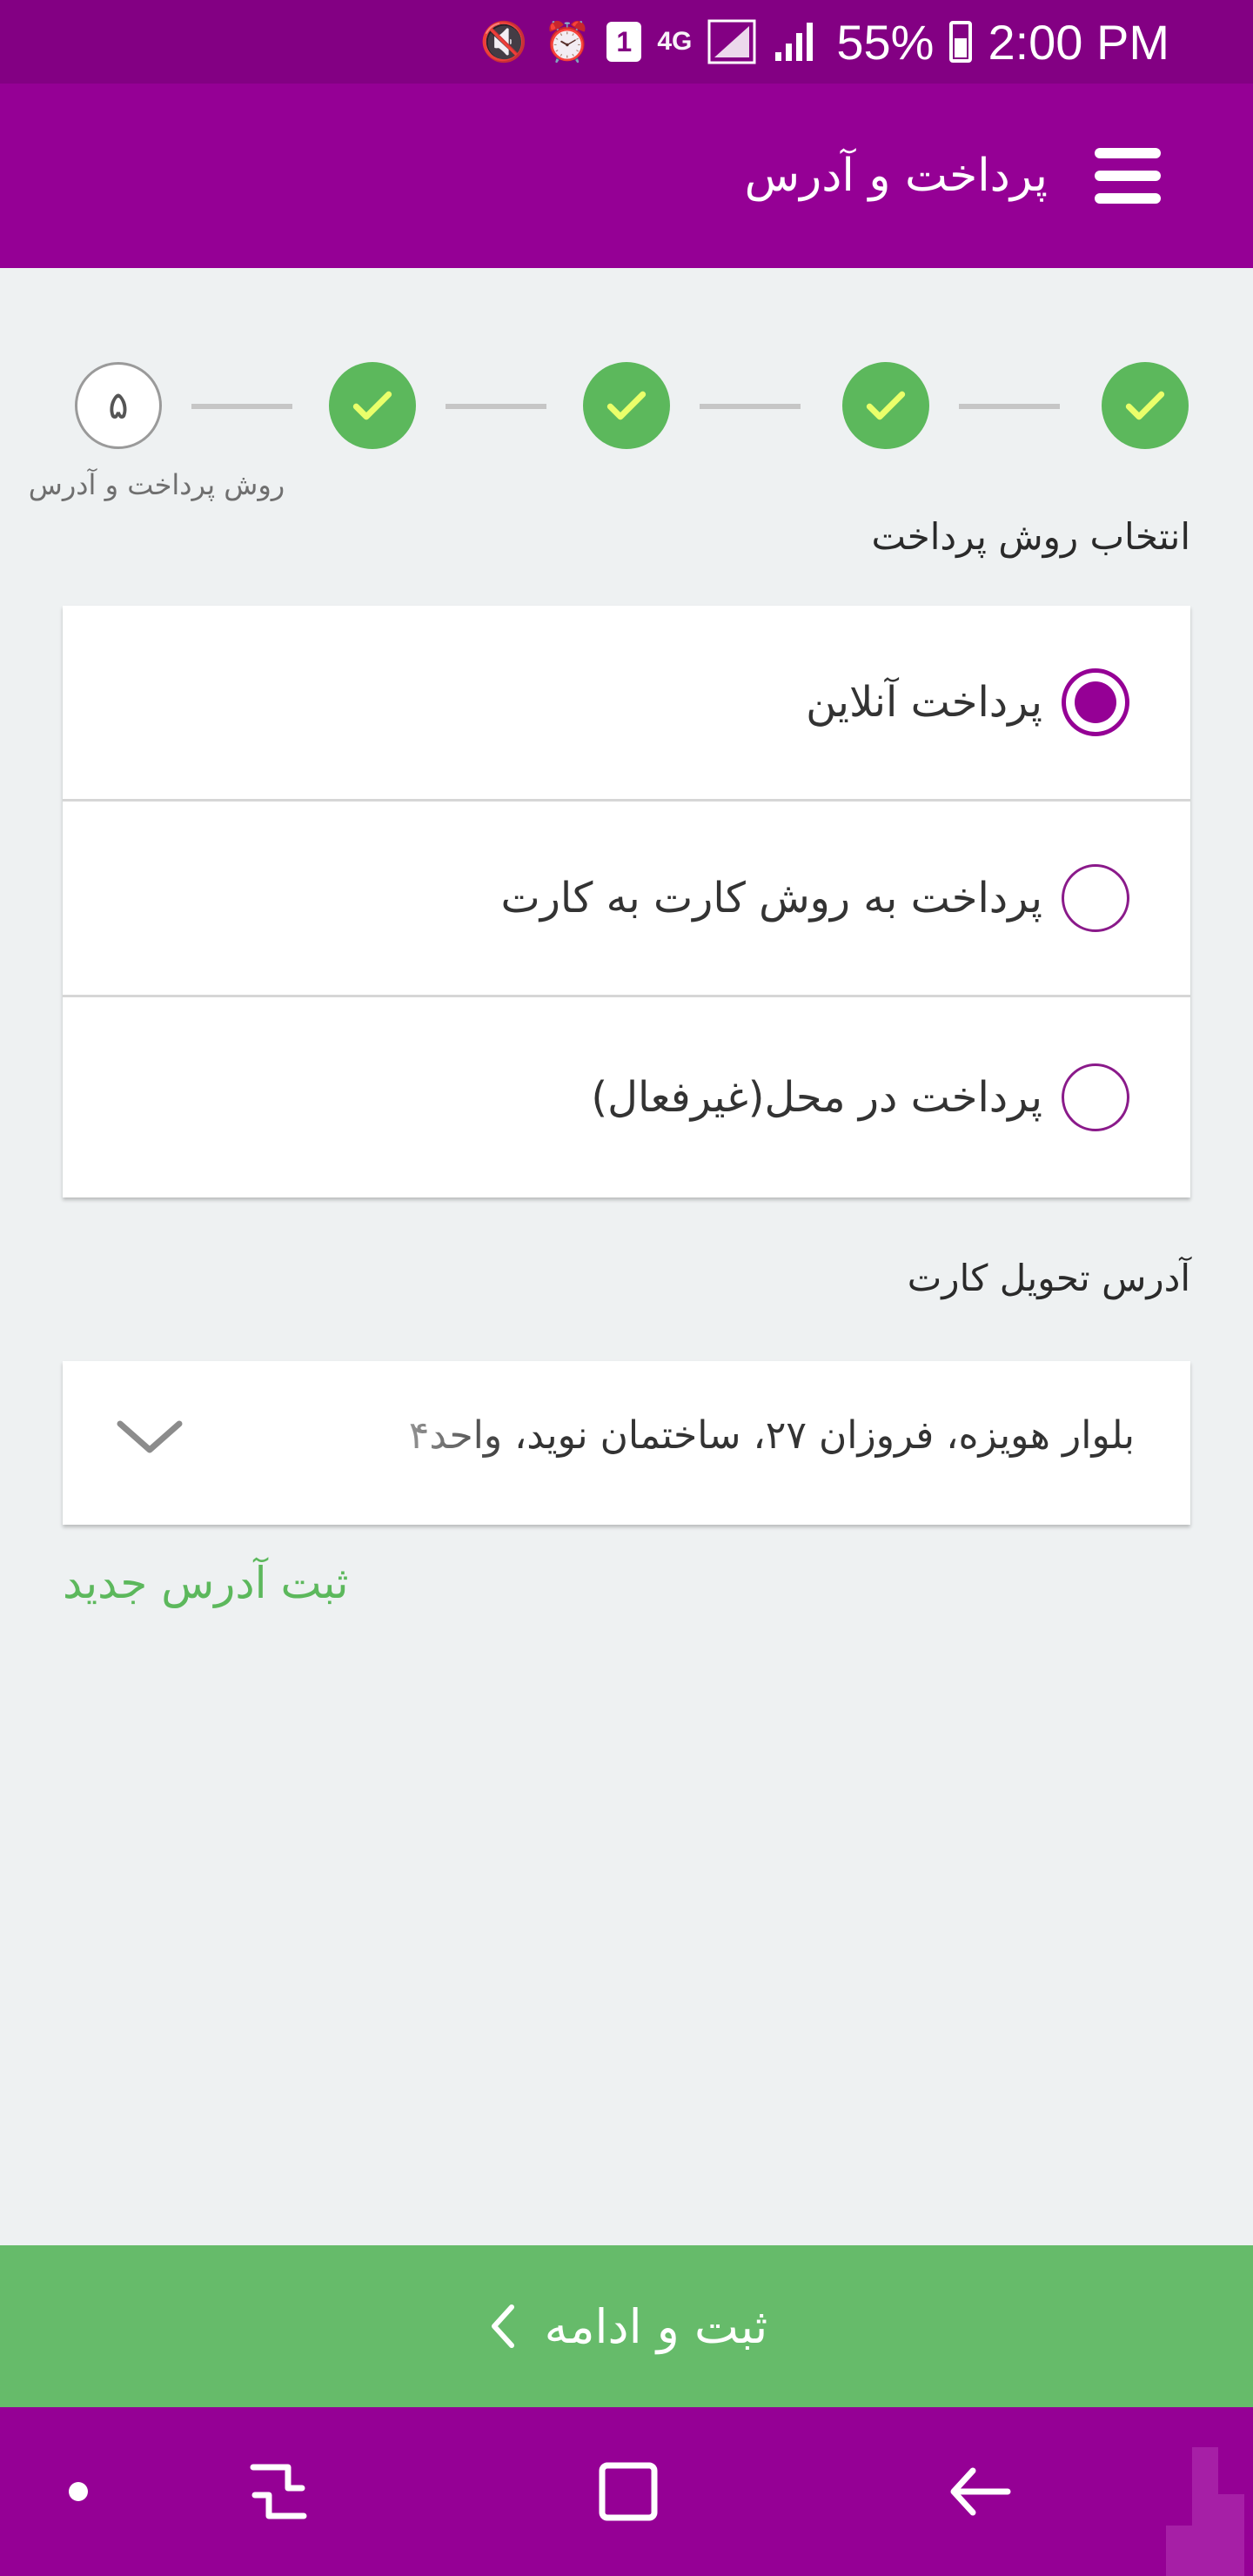 Image resolution: width=1253 pixels, height=2576 pixels. What do you see at coordinates (1078, 42) in the screenshot?
I see `clock: 2:00 PM` at bounding box center [1078, 42].